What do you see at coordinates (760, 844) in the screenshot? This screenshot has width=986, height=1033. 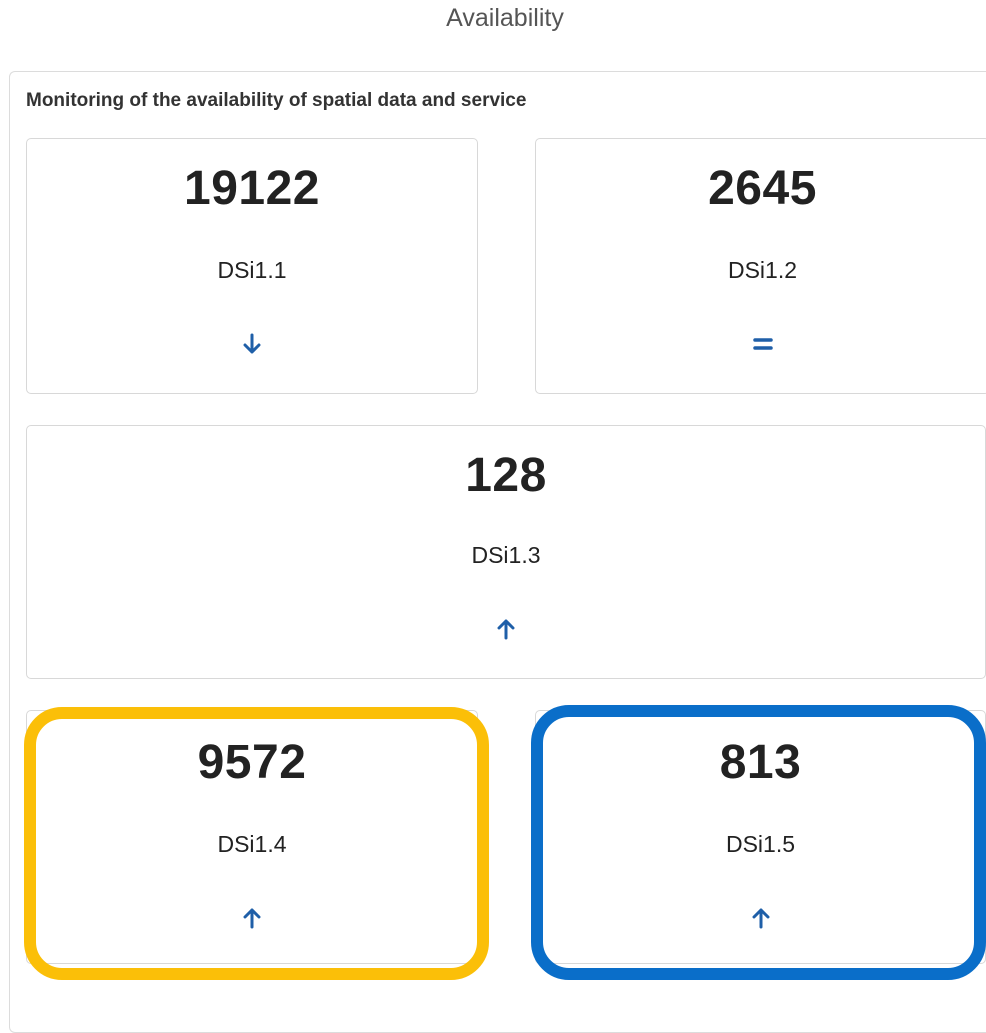 I see `indicator-code: DSi1.5` at bounding box center [760, 844].